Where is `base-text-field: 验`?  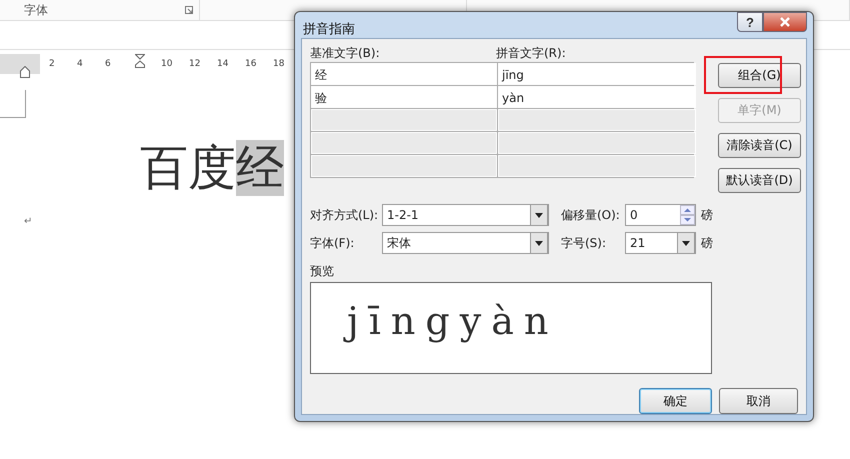
base-text-field: 验 is located at coordinates (404, 97).